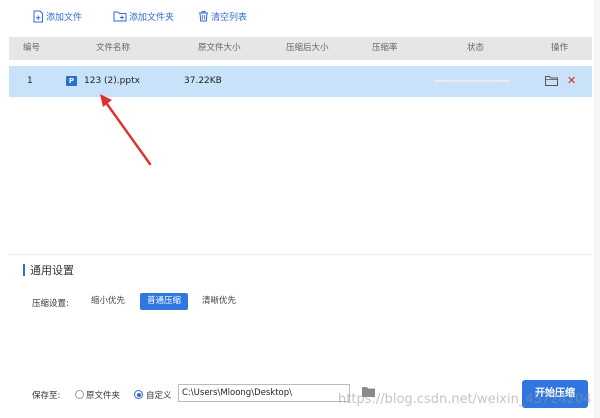 The height and width of the screenshot is (418, 600). What do you see at coordinates (126, 130) in the screenshot?
I see `annotation-arrow` at bounding box center [126, 130].